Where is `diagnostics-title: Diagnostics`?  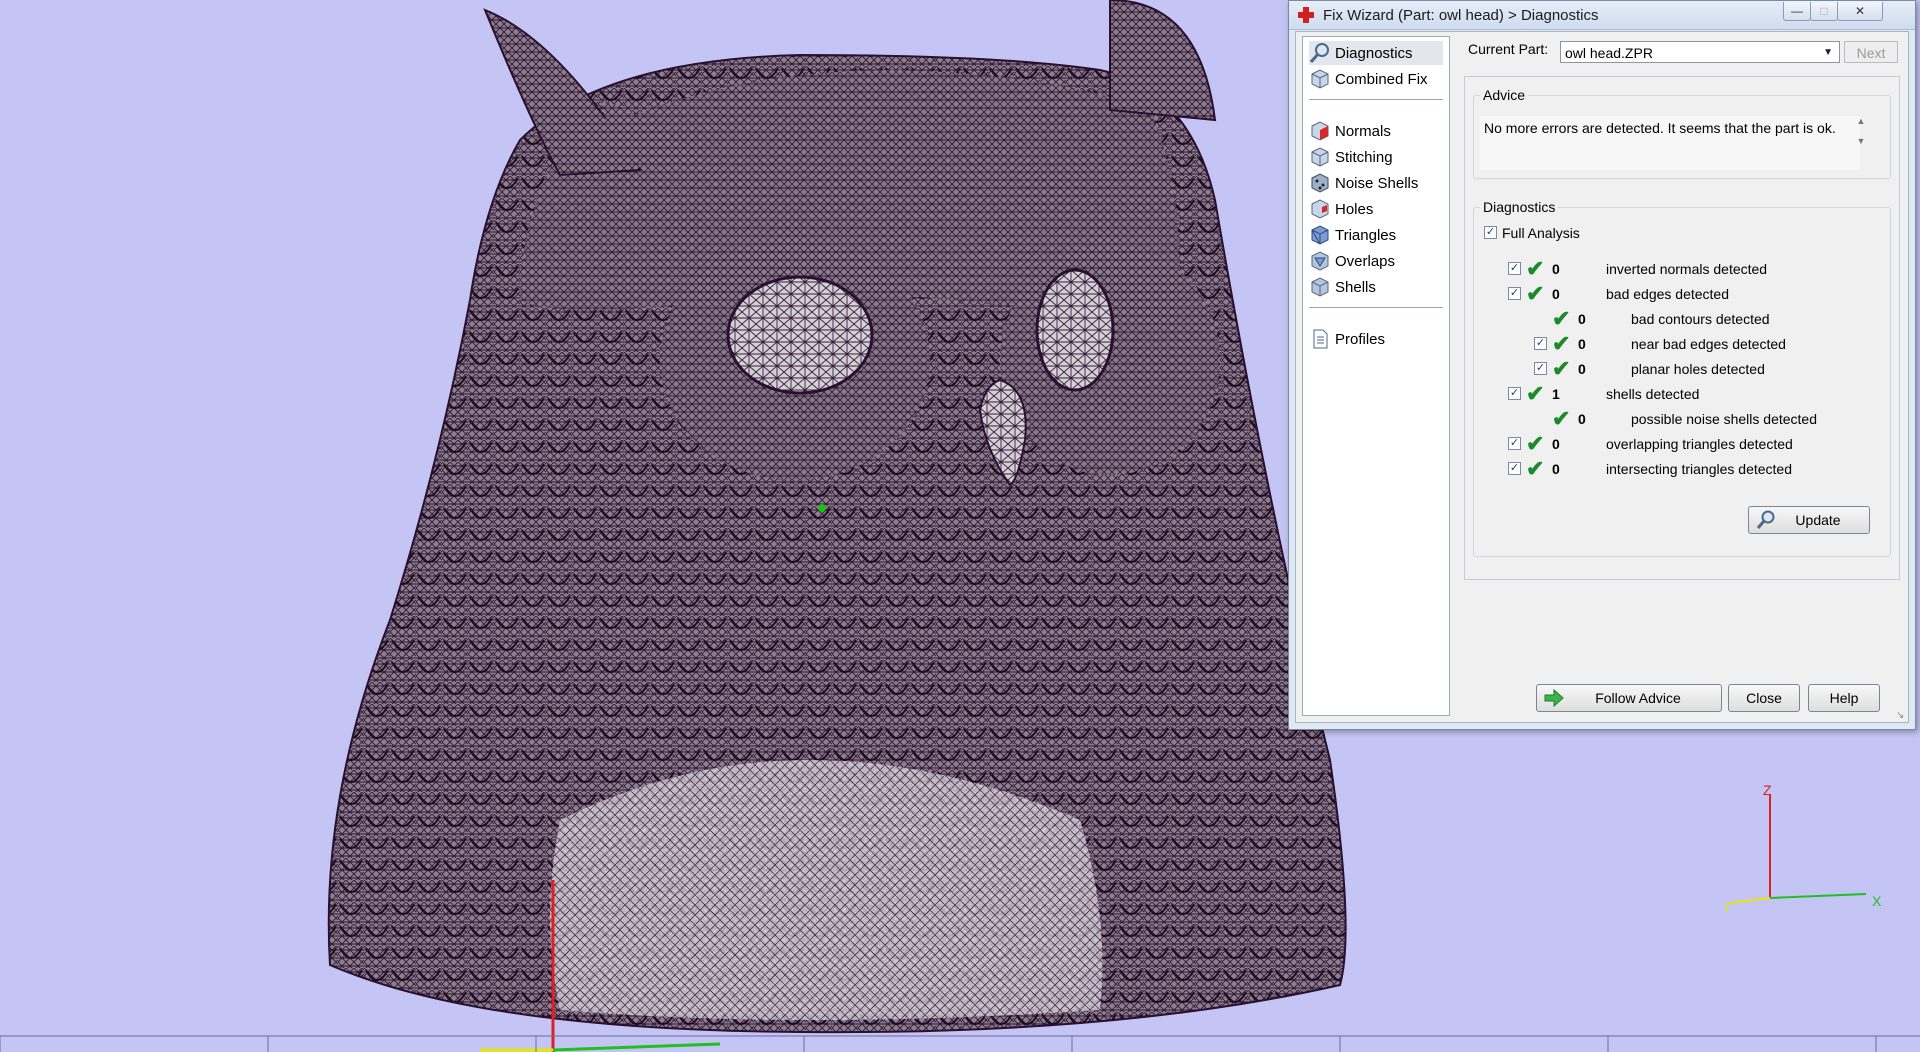
diagnostics-title: Diagnostics is located at coordinates (1519, 207).